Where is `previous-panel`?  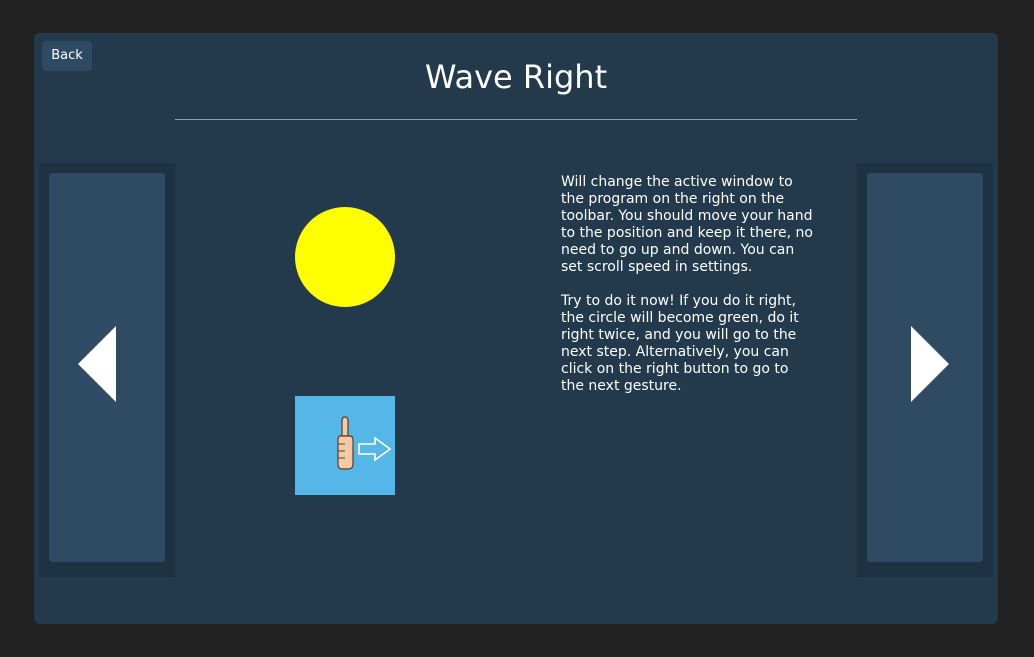
previous-panel is located at coordinates (107, 370).